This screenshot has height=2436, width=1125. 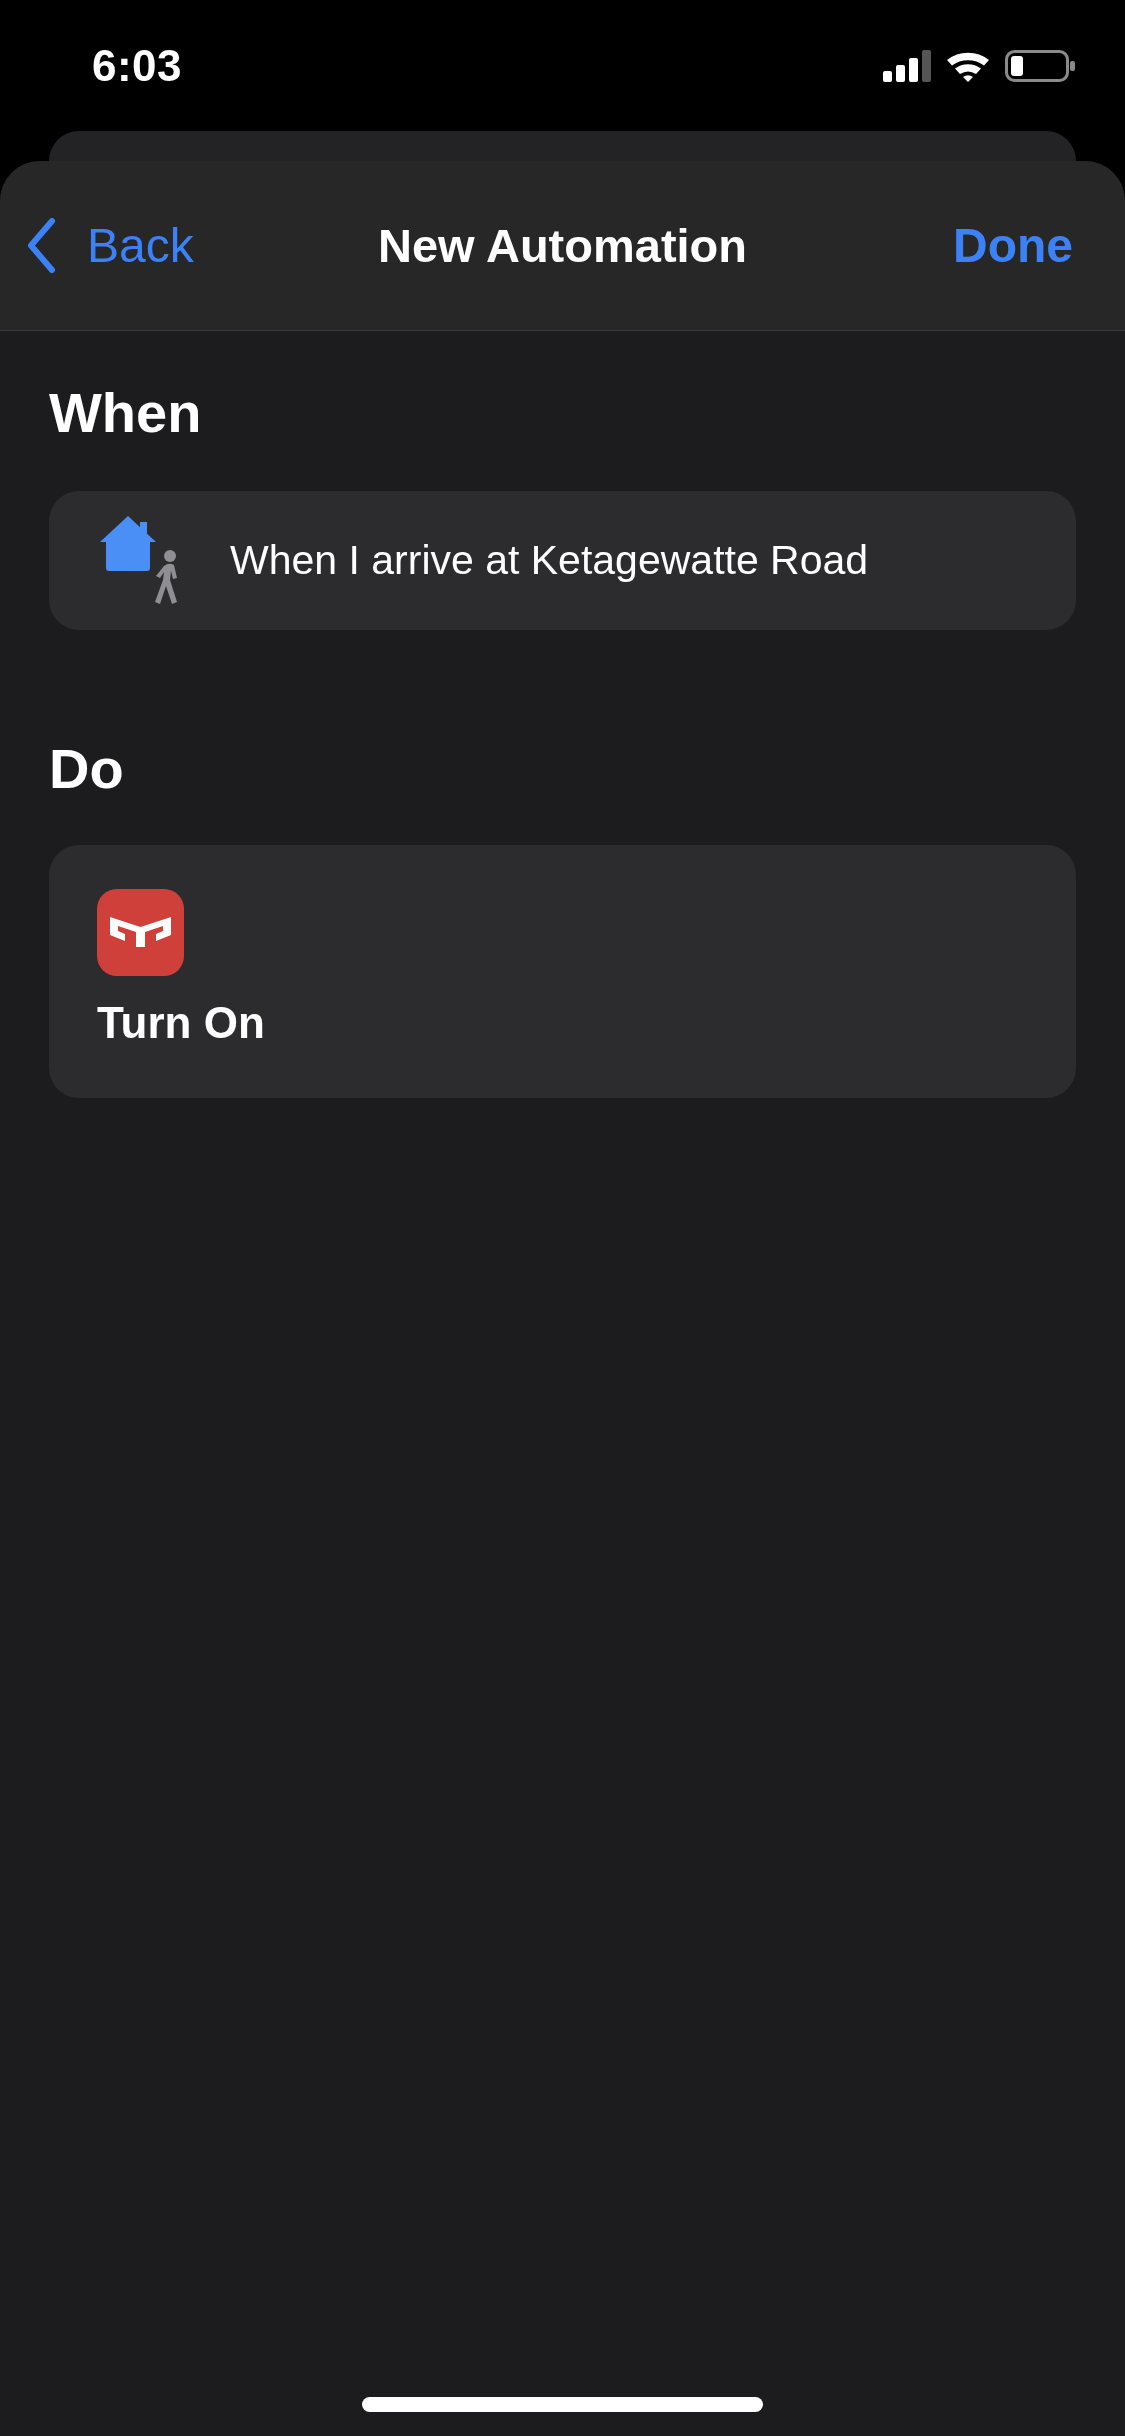 What do you see at coordinates (126, 413) in the screenshot?
I see `section-heading: When` at bounding box center [126, 413].